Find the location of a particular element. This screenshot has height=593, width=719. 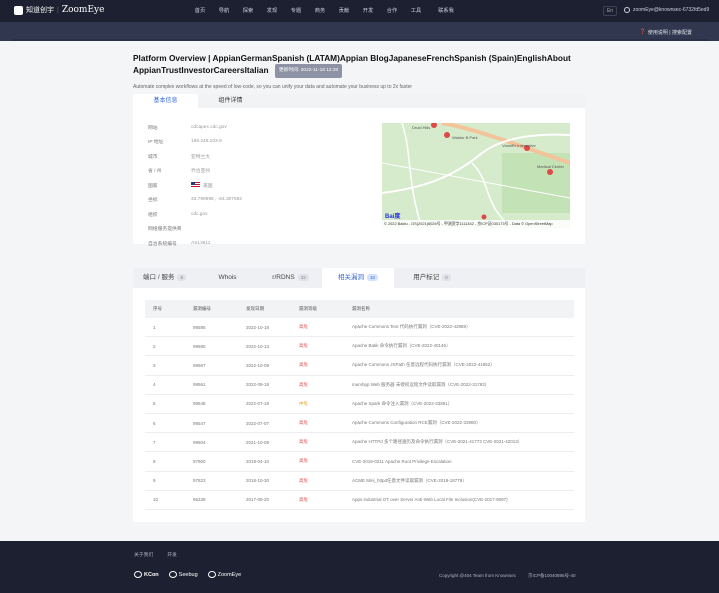

table-cell: 5 is located at coordinates (154, 404).